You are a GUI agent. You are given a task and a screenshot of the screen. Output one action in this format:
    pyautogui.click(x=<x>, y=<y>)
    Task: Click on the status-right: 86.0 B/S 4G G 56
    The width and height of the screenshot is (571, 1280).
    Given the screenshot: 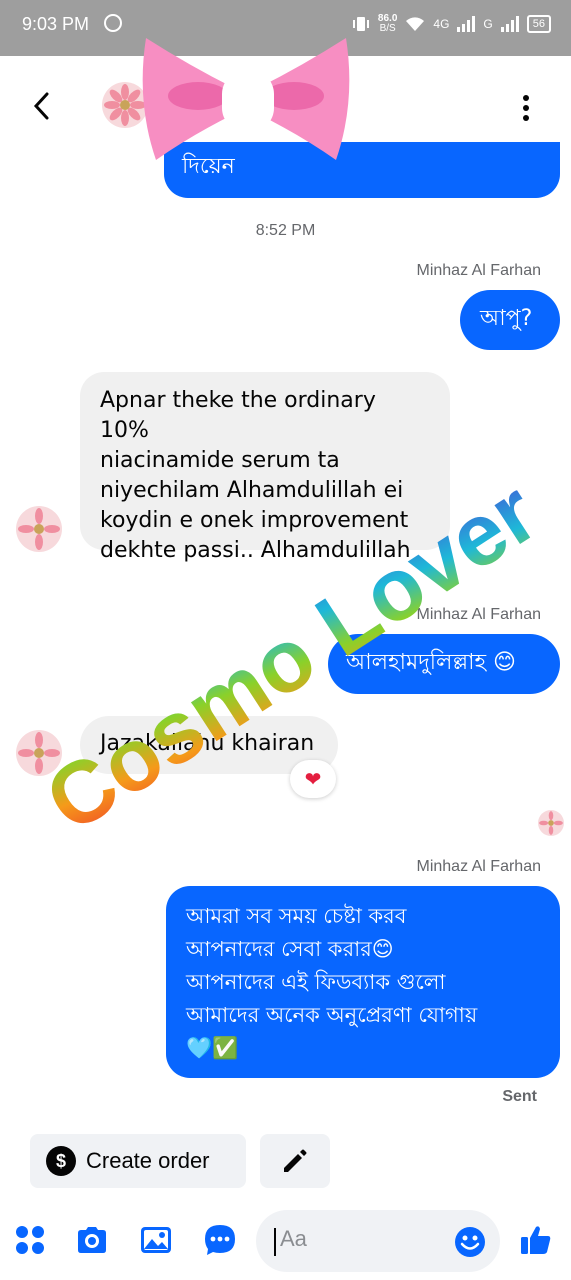 What is the action you would take?
    pyautogui.click(x=451, y=24)
    